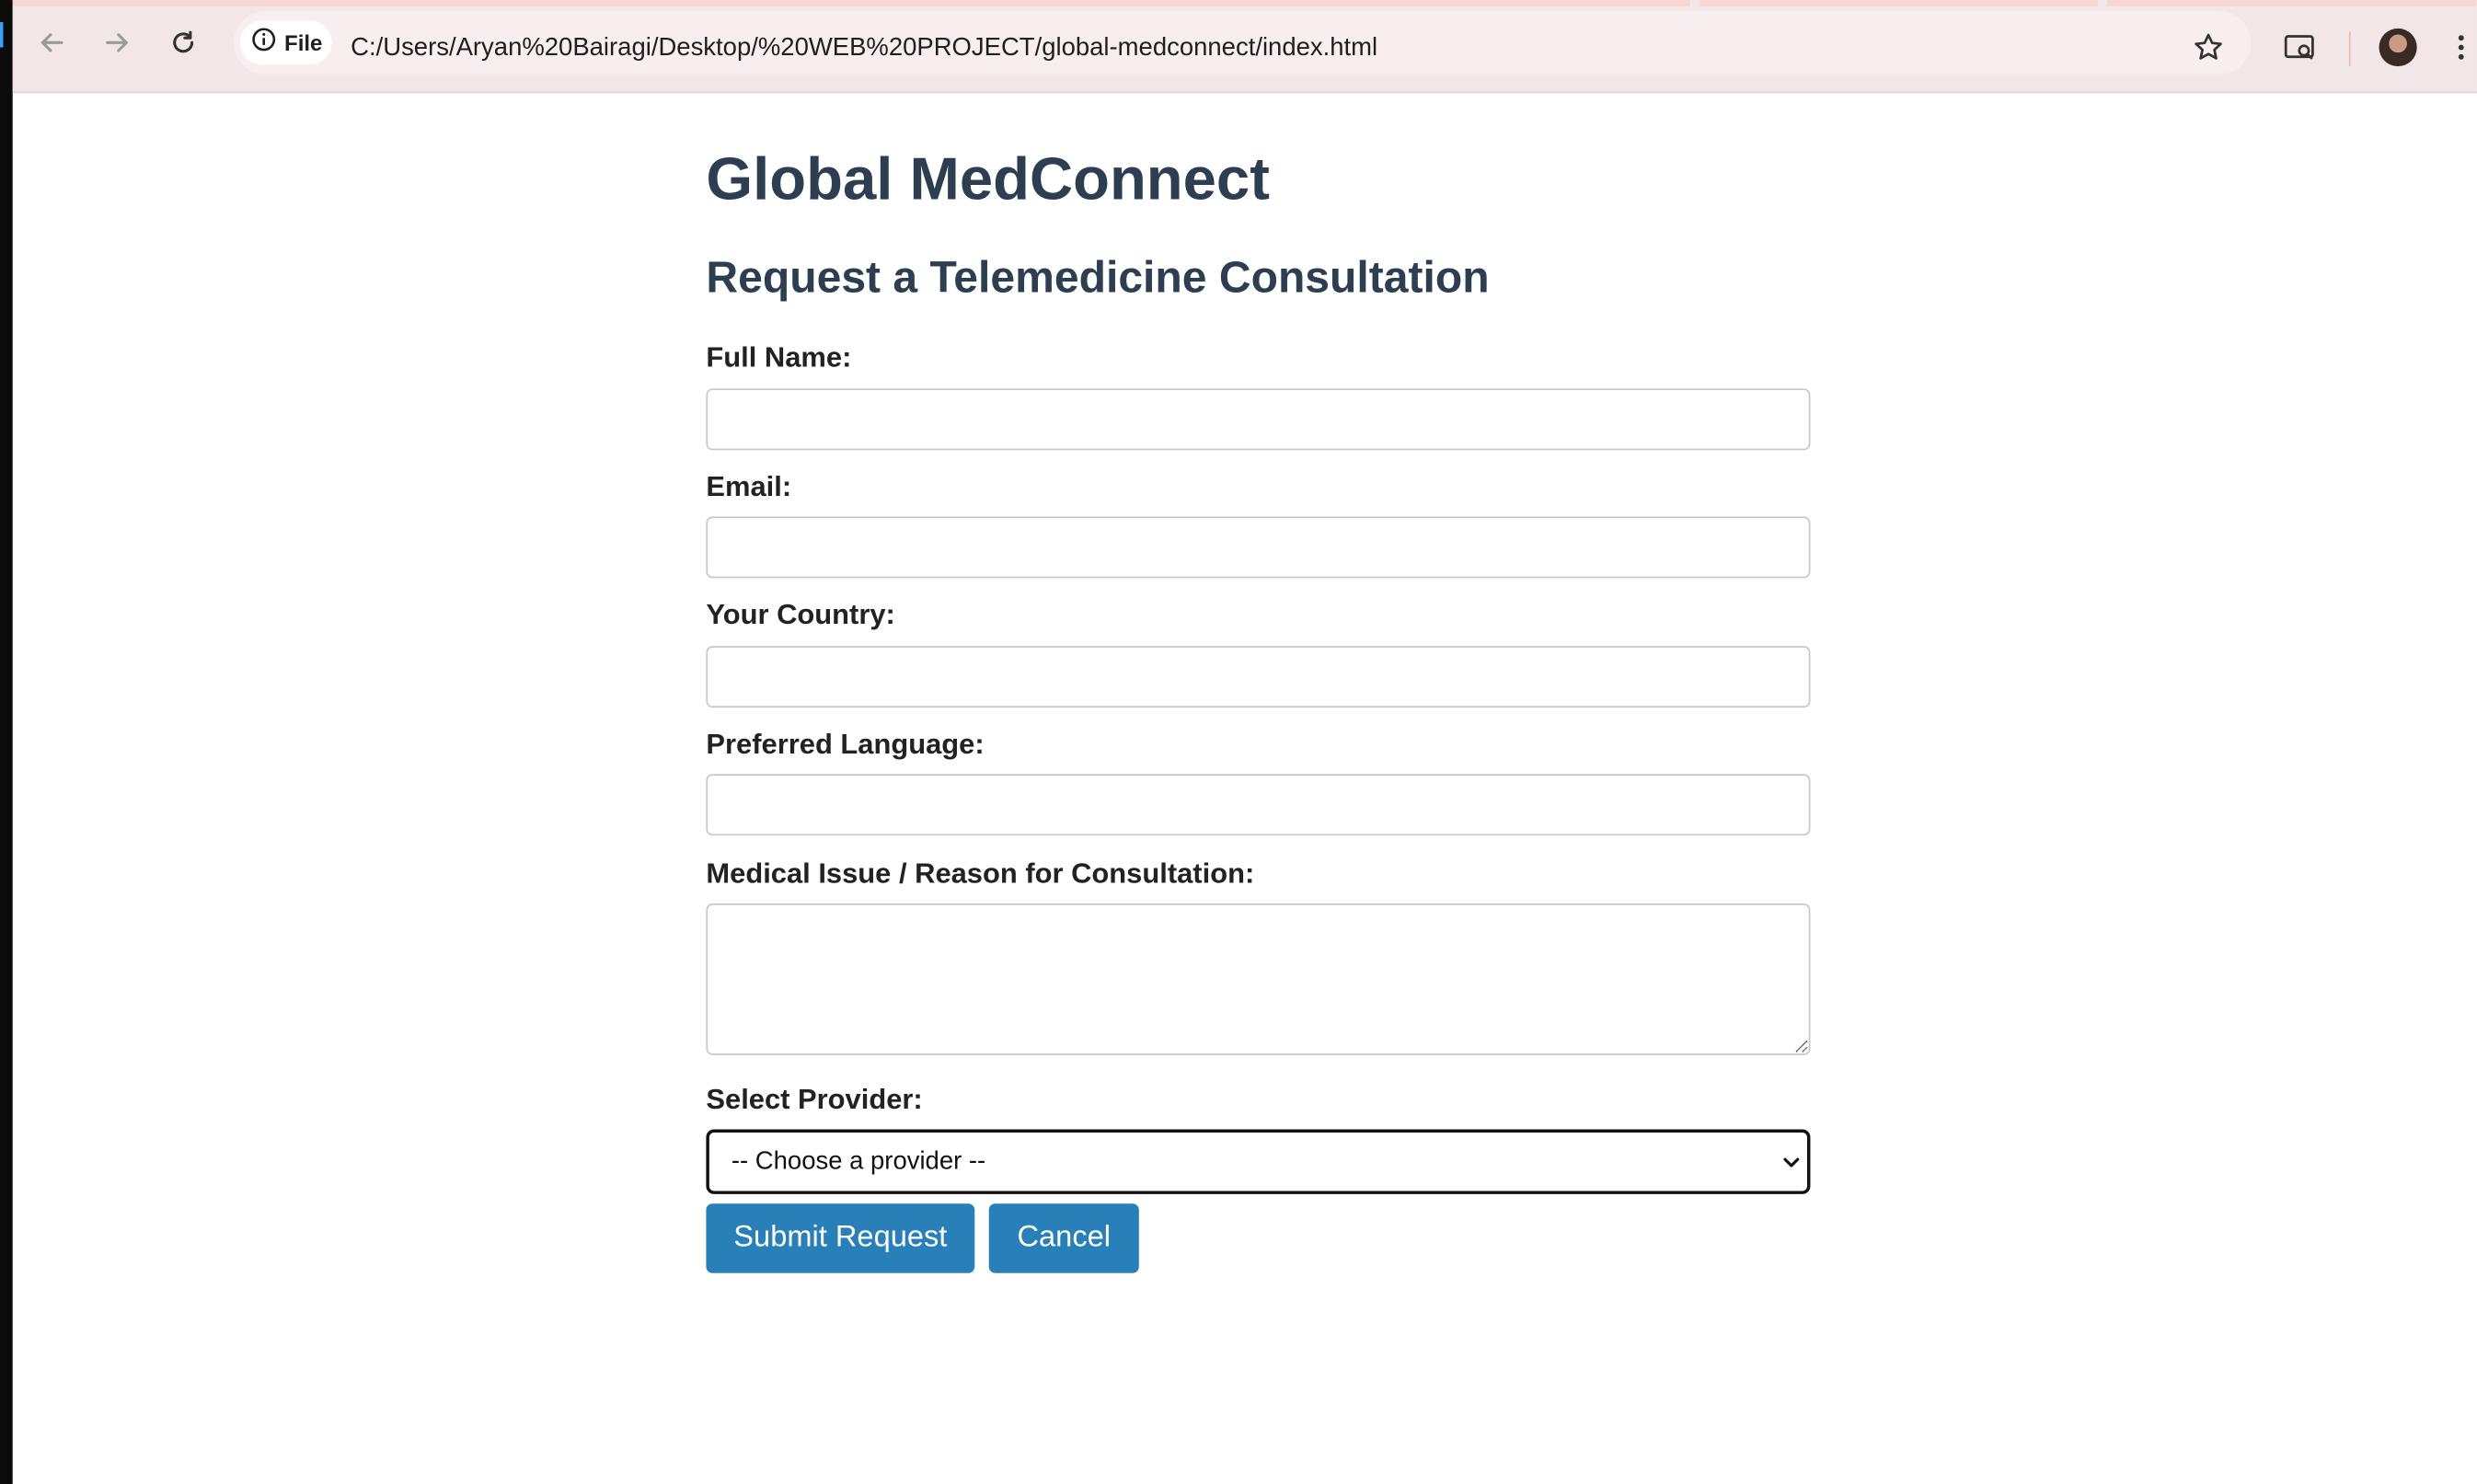 The image size is (2477, 1484). What do you see at coordinates (845, 744) in the screenshot?
I see `language-label: Preferred Language:` at bounding box center [845, 744].